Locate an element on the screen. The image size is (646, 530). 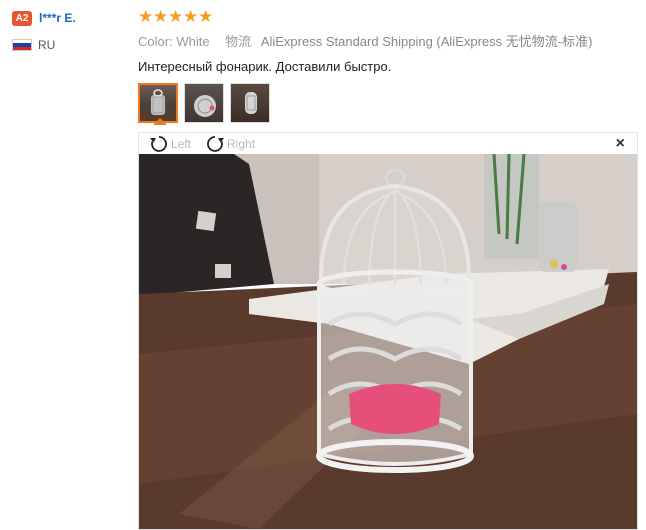
rotate-right-label: Right is located at coordinates (241, 143).